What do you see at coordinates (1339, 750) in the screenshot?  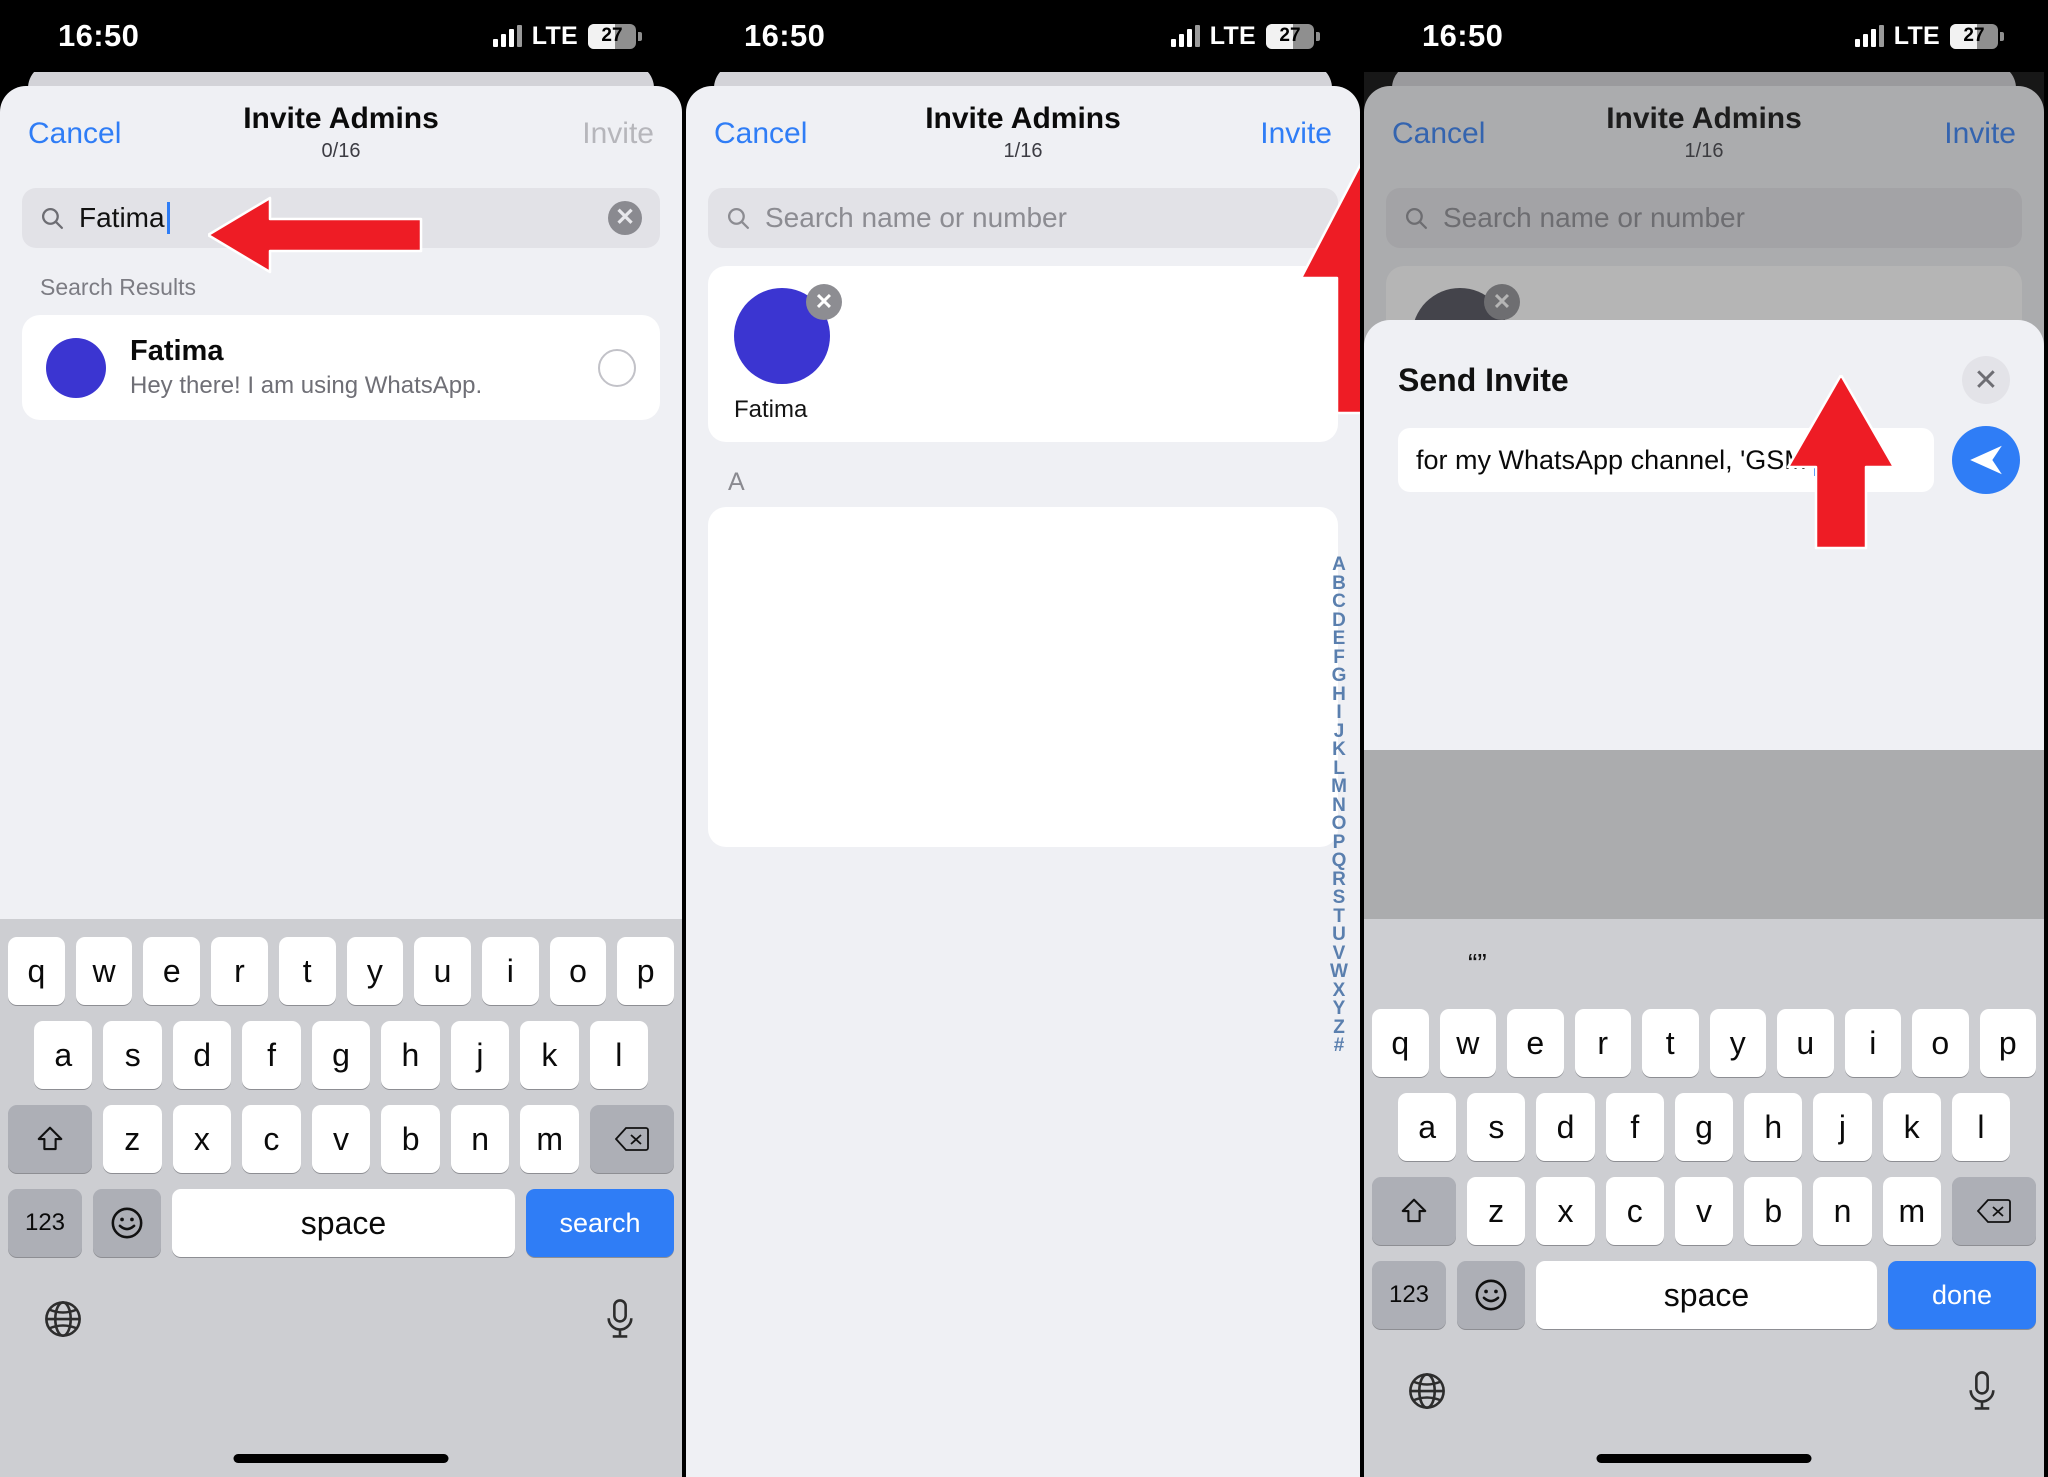 I see `alpha-index-K: K` at bounding box center [1339, 750].